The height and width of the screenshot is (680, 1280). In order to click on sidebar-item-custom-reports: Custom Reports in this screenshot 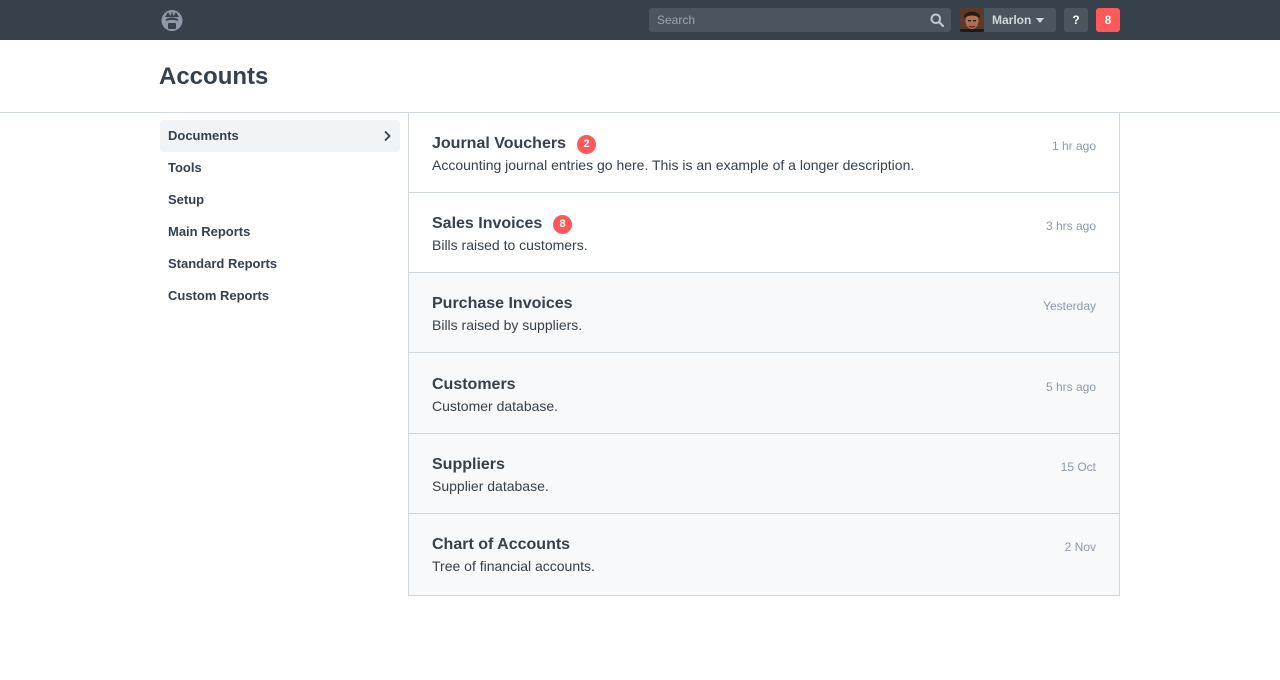, I will do `click(280, 296)`.